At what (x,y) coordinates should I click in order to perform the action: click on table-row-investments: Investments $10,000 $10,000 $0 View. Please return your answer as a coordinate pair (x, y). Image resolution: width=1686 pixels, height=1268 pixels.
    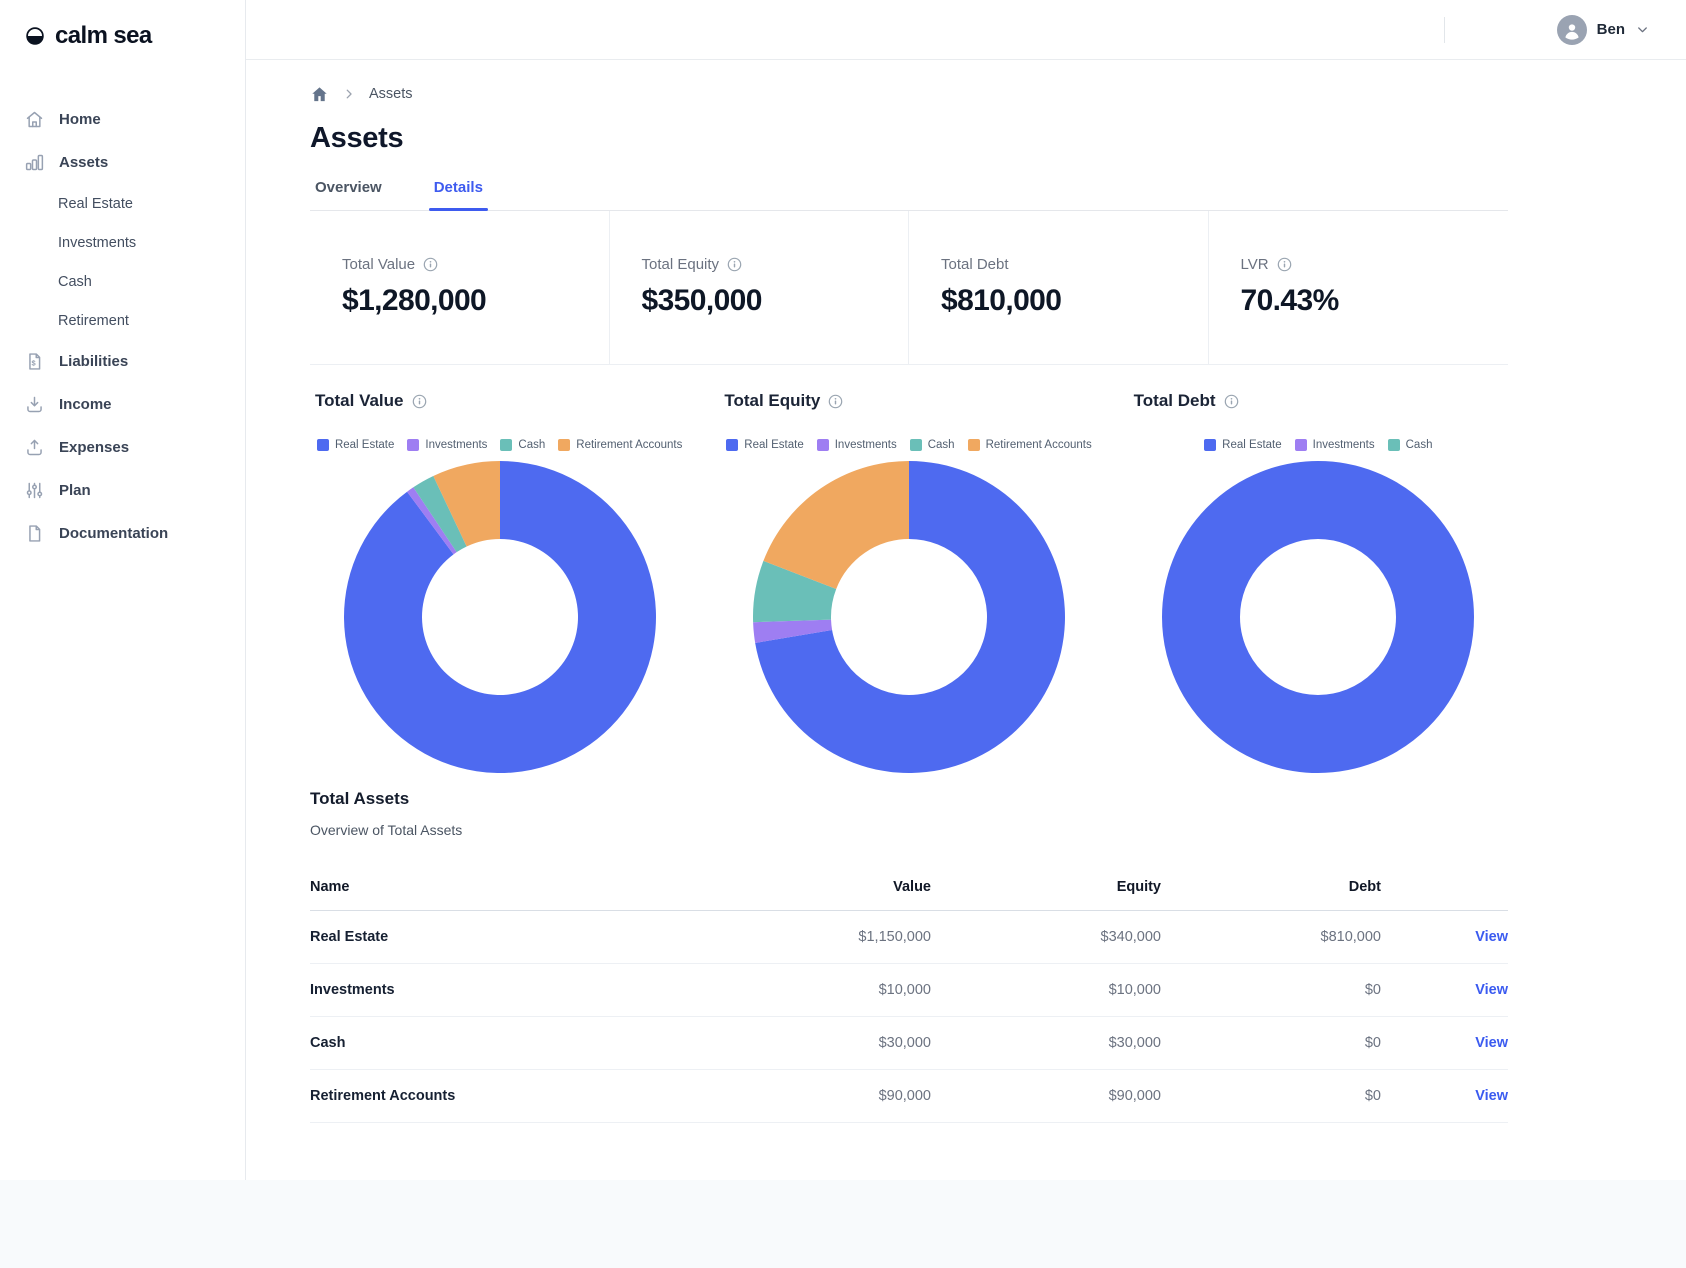
    Looking at the image, I should click on (909, 990).